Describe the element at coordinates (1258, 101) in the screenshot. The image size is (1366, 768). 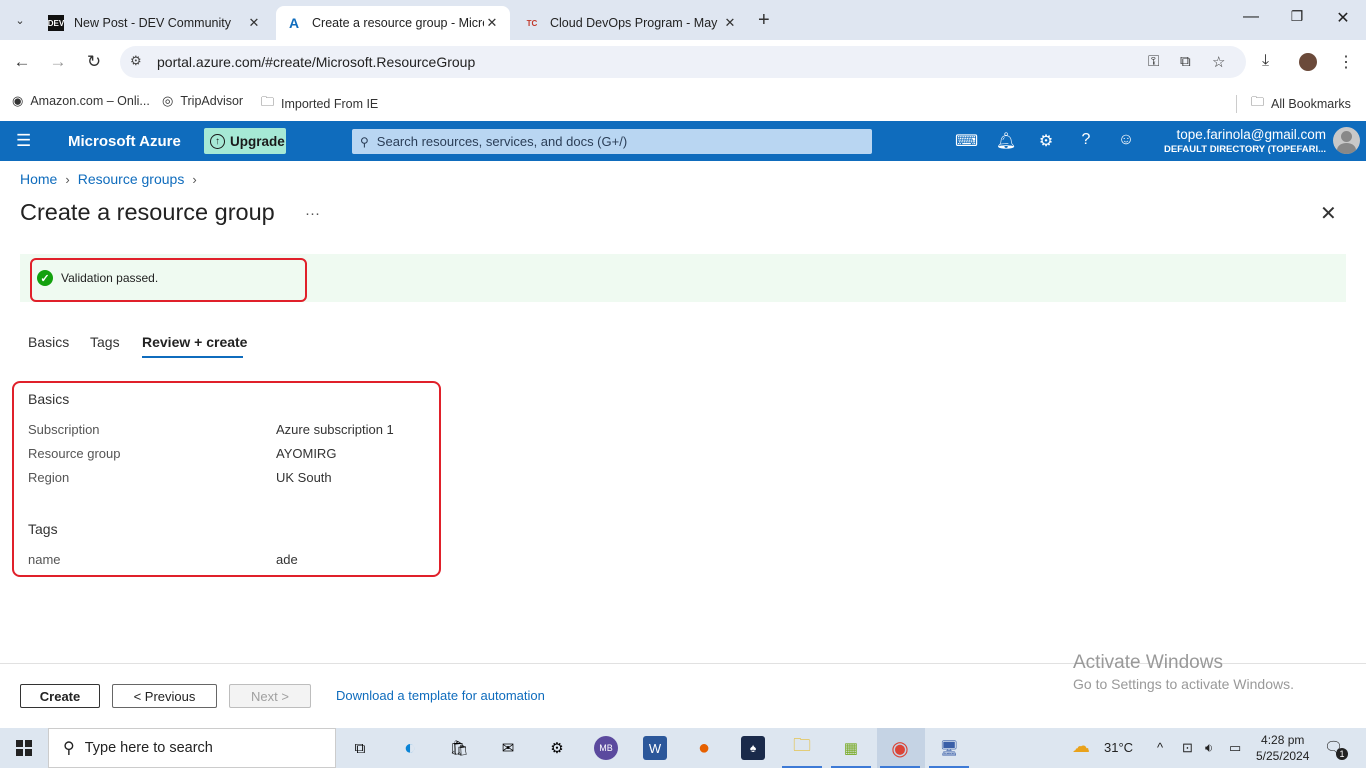
I see `folder-icon: 🗀` at that location.